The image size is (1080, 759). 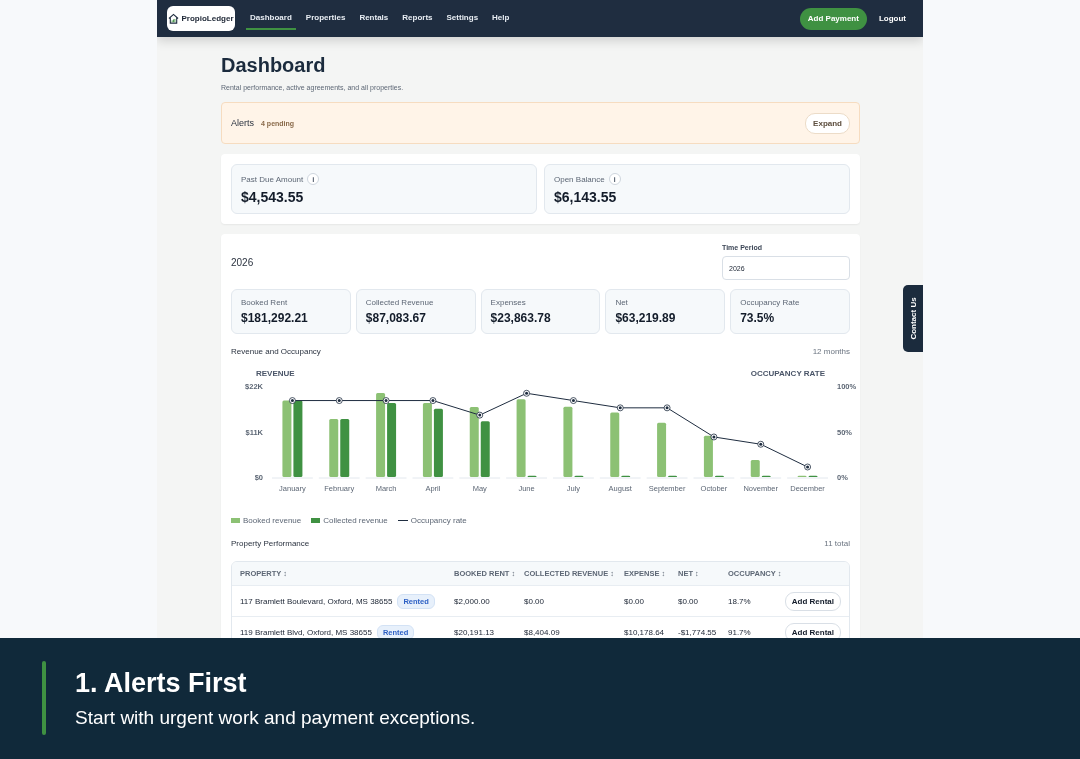 What do you see at coordinates (542, 632) in the screenshot?
I see `table-cell-text: $8,404.09` at bounding box center [542, 632].